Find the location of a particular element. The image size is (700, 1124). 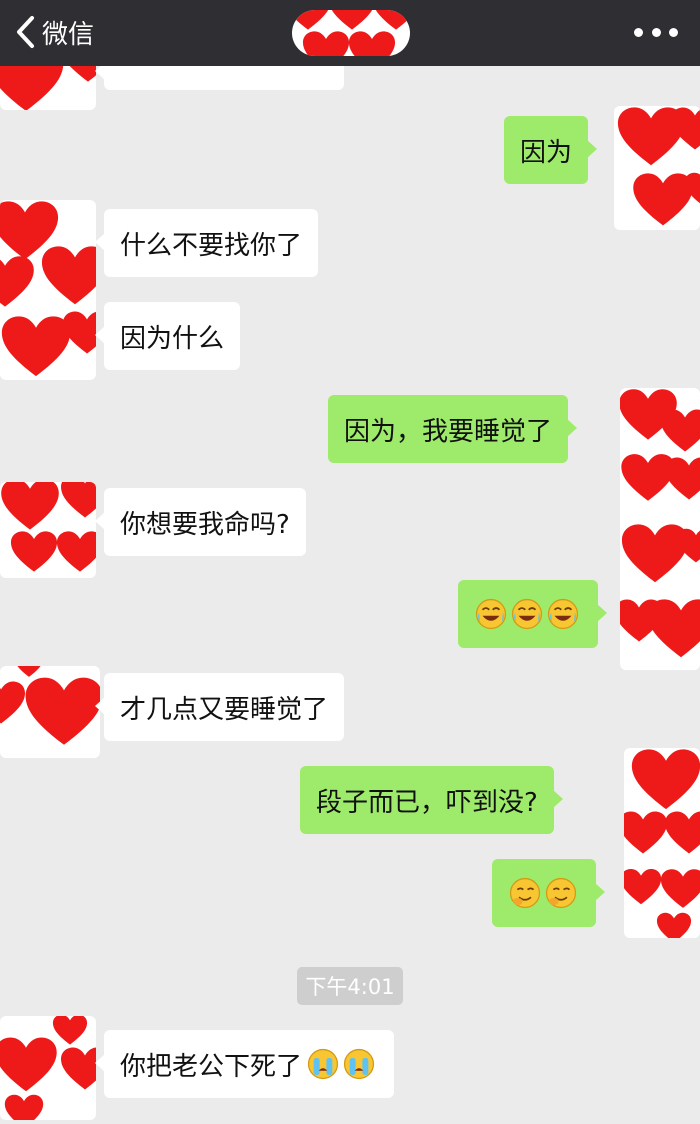

chevron-left-icon is located at coordinates (25, 32).